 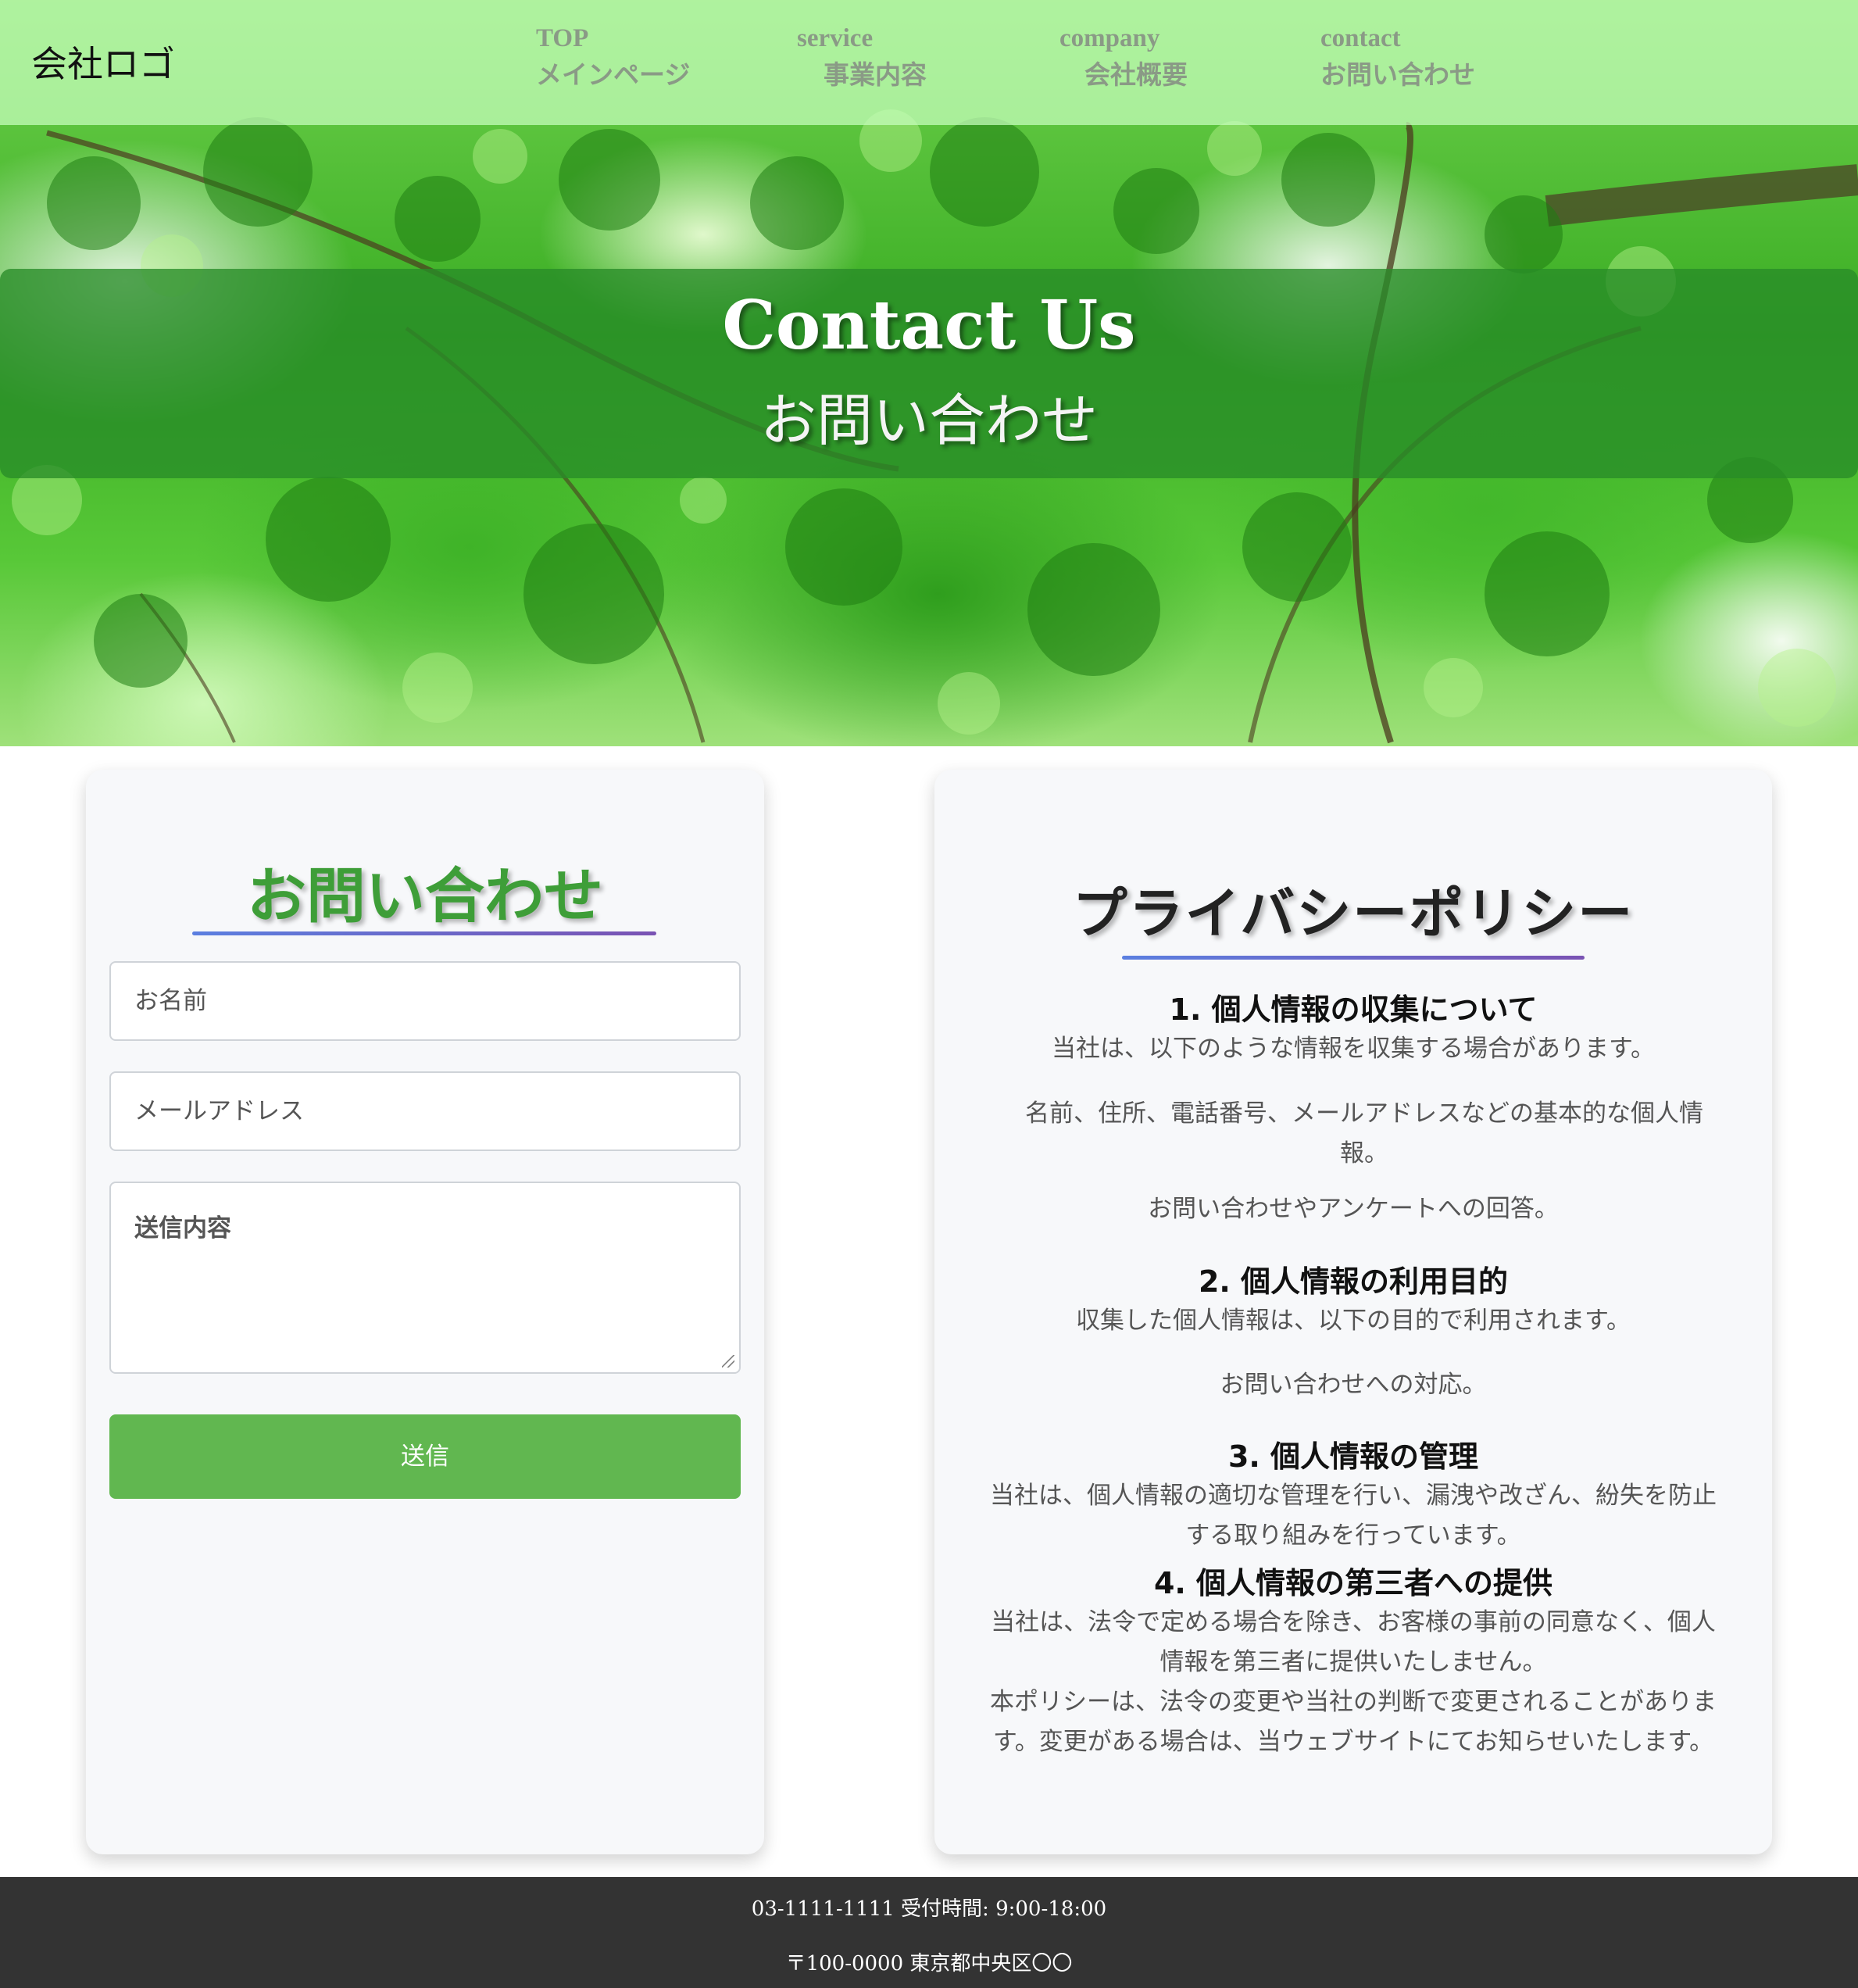 I want to click on hero-title: Contact Us, so click(x=929, y=325).